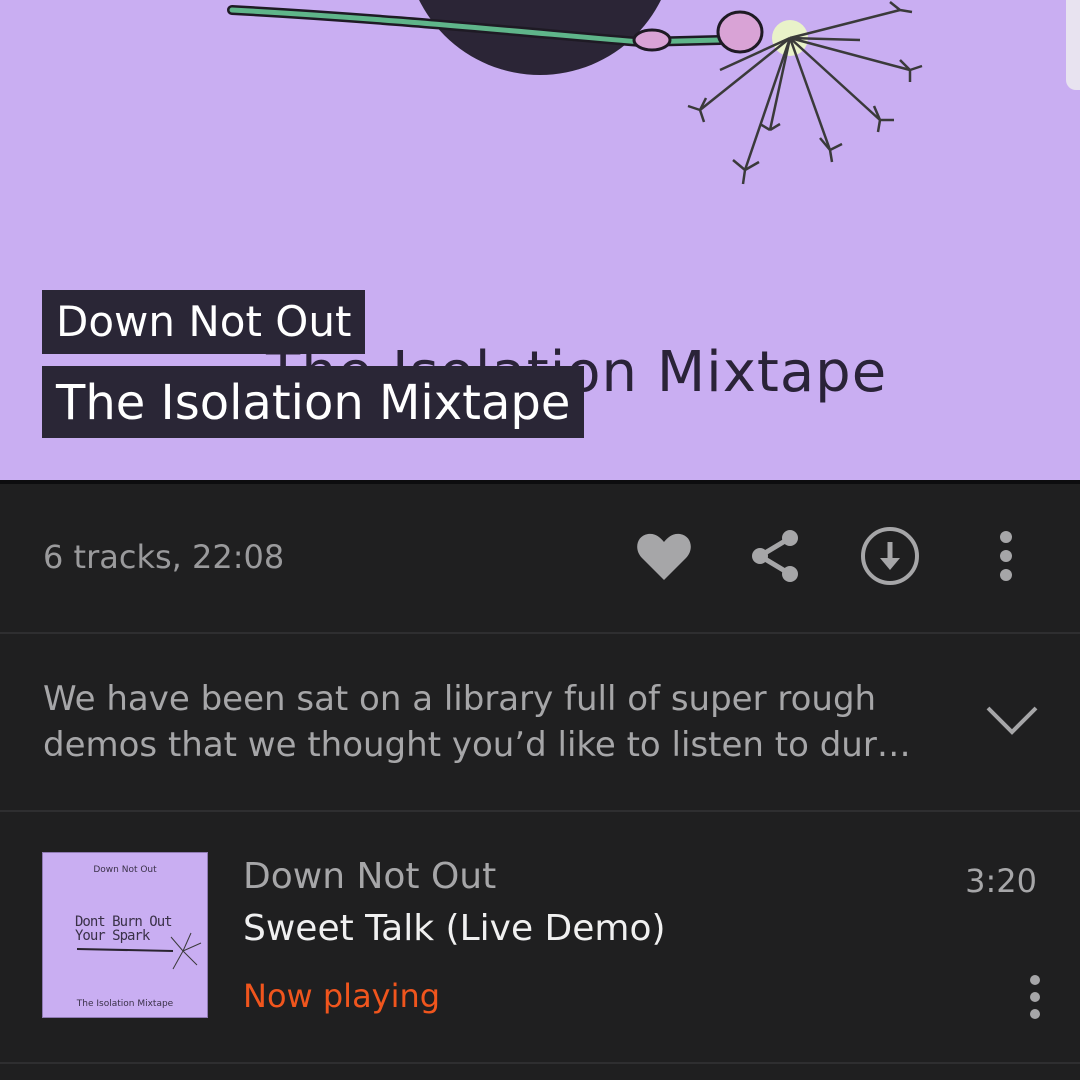  Describe the element at coordinates (454, 928) in the screenshot. I see `track-title: Sweet Talk (Live Demo)` at that location.